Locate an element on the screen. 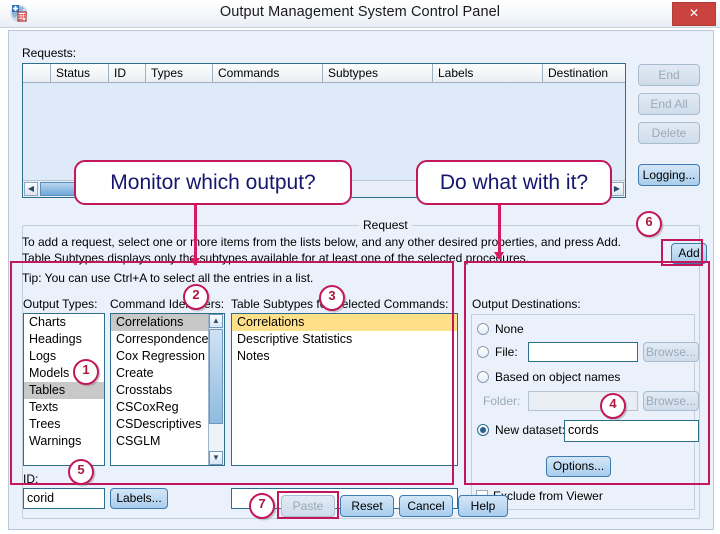 This screenshot has height=534, width=720. radio-new-dataset is located at coordinates (483, 430).